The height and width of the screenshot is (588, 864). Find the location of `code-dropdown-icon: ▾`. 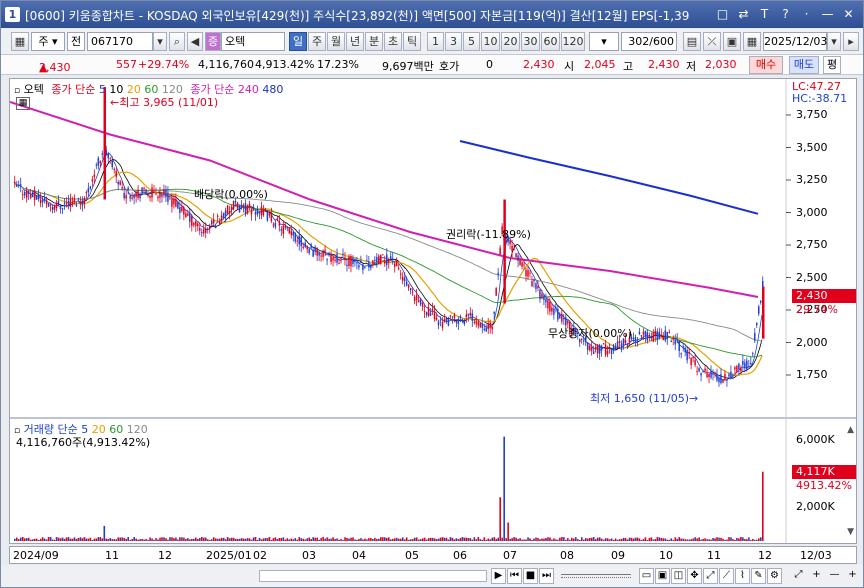

code-dropdown-icon: ▾ is located at coordinates (160, 41).